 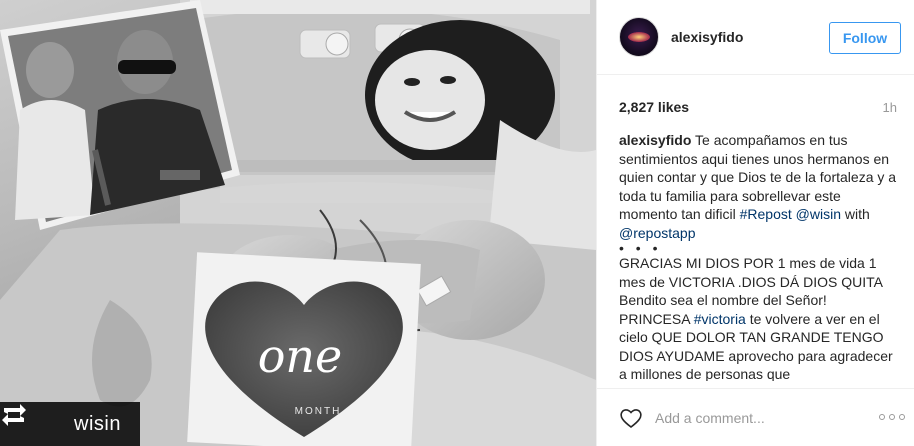 What do you see at coordinates (890, 107) in the screenshot?
I see `post-timestamp: 1h` at bounding box center [890, 107].